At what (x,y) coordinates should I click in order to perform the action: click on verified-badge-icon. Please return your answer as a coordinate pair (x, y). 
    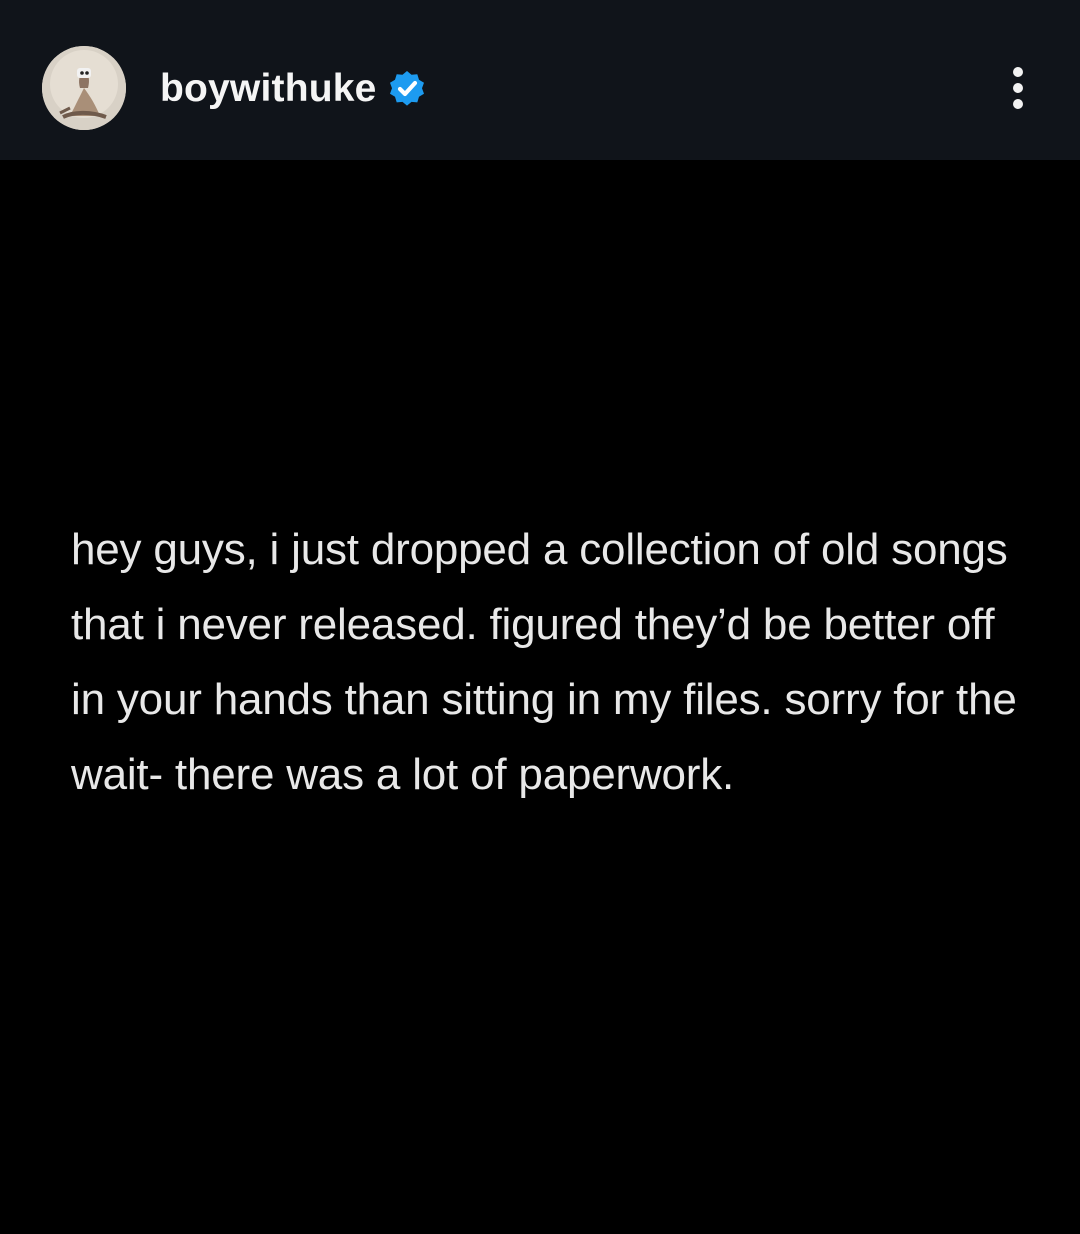
    Looking at the image, I should click on (407, 88).